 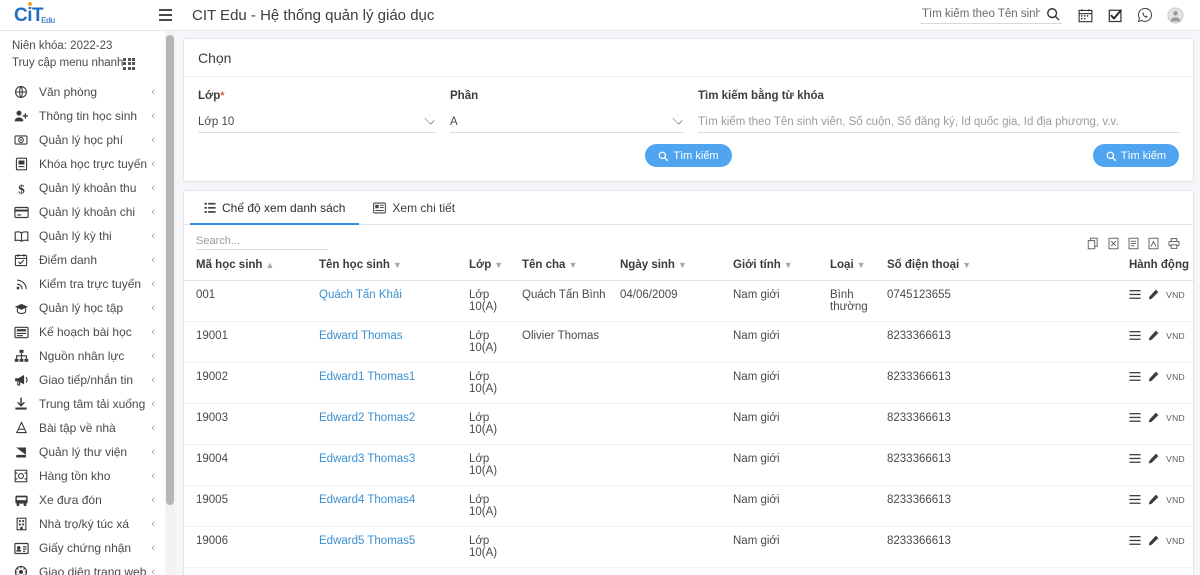 I want to click on sidebar-item-4: Khóa học trực tuyến ‹, so click(x=82, y=164).